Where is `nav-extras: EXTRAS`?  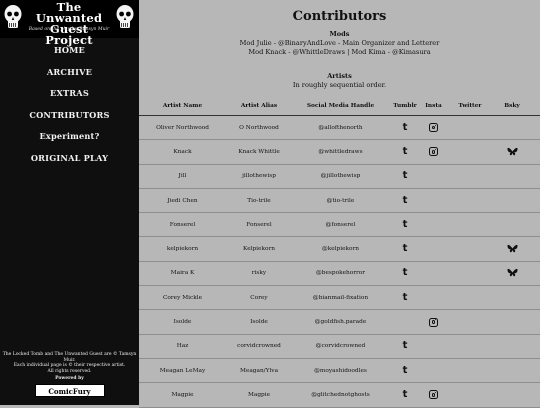 nav-extras: EXTRAS is located at coordinates (69, 94).